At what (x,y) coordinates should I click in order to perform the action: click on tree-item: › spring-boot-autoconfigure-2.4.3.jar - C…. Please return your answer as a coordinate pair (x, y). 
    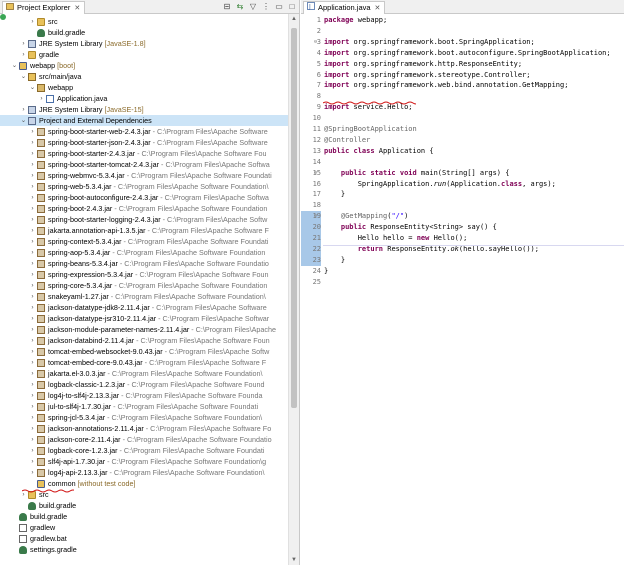
    Looking at the image, I should click on (144, 197).